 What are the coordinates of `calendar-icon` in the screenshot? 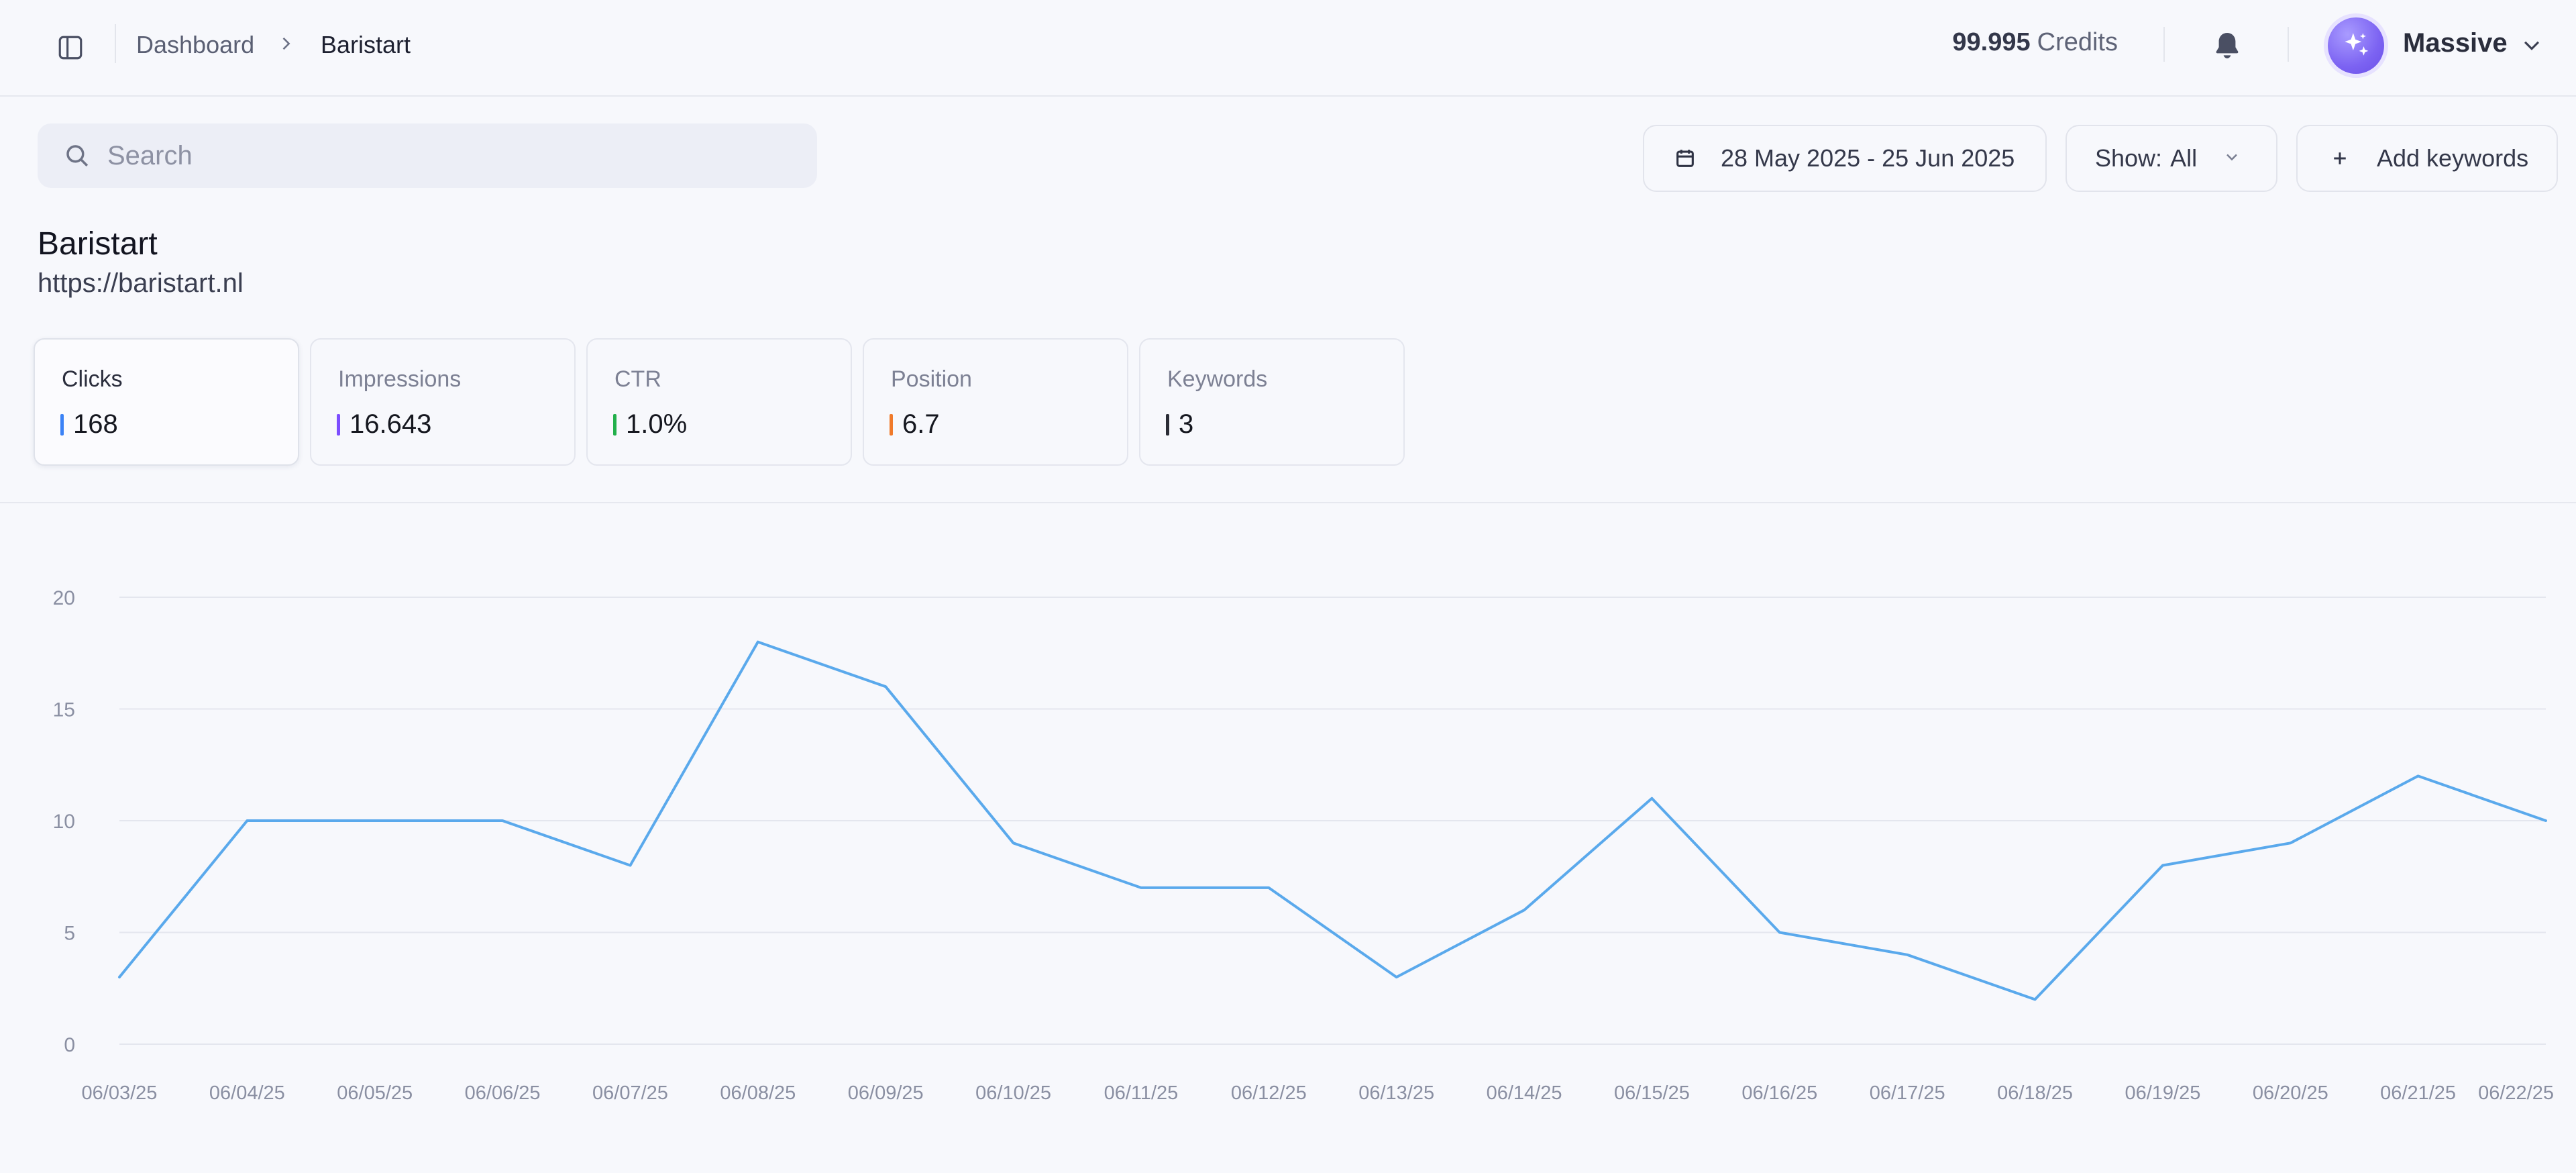 It's located at (1685, 158).